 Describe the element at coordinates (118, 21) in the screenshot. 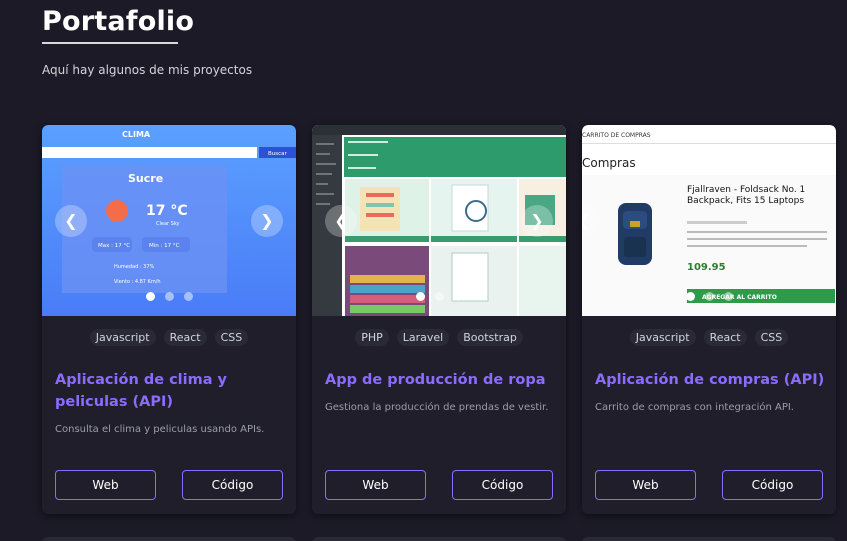

I see `page-title: Portafolio` at that location.